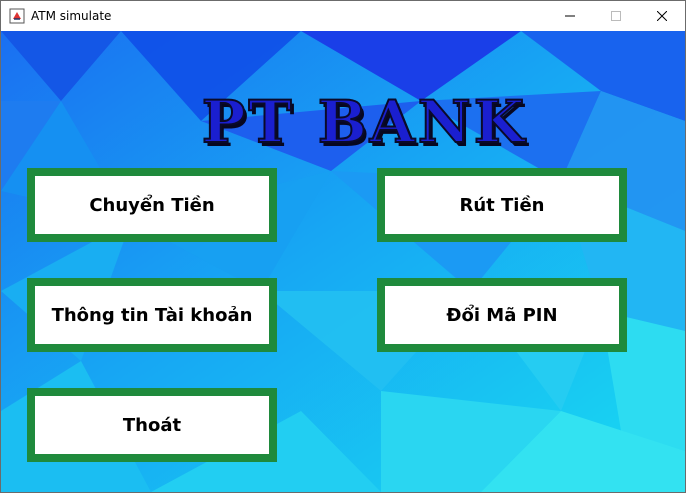 The height and width of the screenshot is (493, 686). I want to click on minimize-button, so click(570, 16).